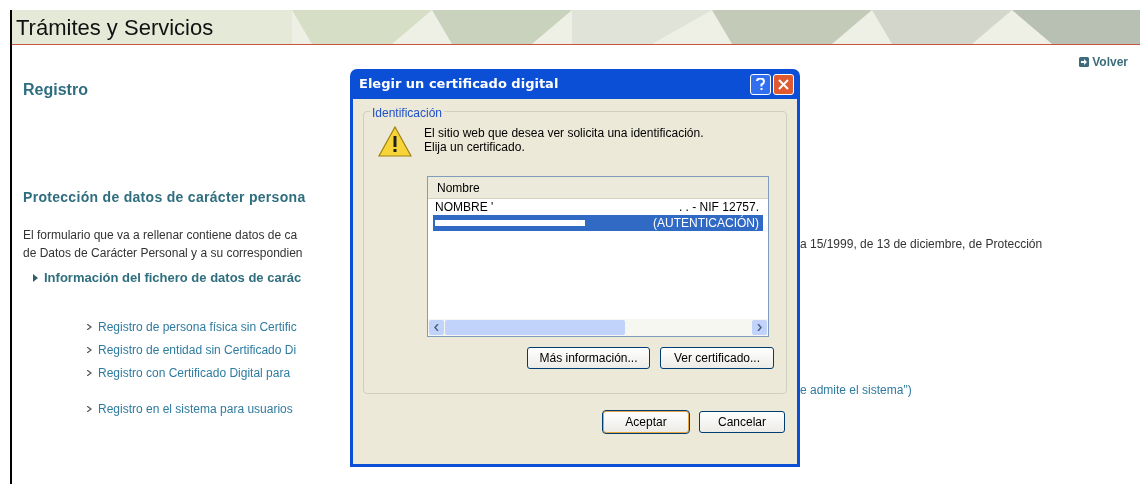  Describe the element at coordinates (922, 244) in the screenshot. I see `paragraph-text: a 15/1999, de 13 de diciembre, de Protección` at that location.